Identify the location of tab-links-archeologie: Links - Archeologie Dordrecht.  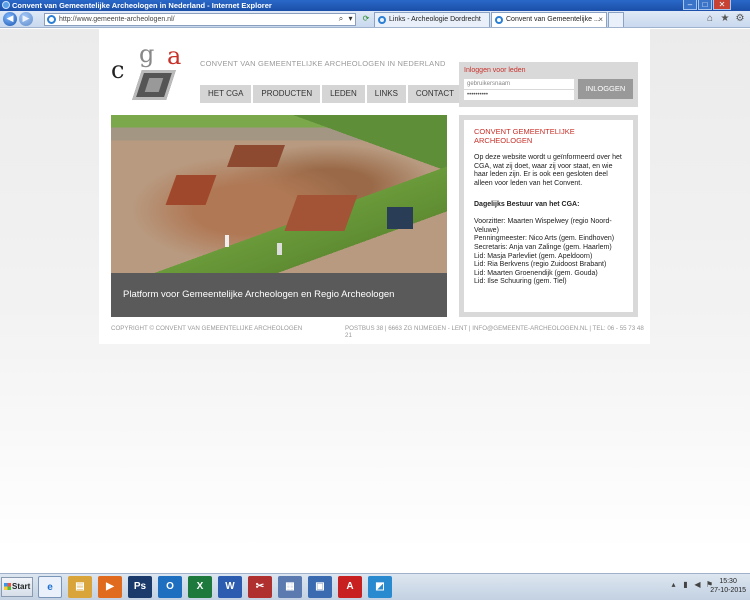
(432, 19).